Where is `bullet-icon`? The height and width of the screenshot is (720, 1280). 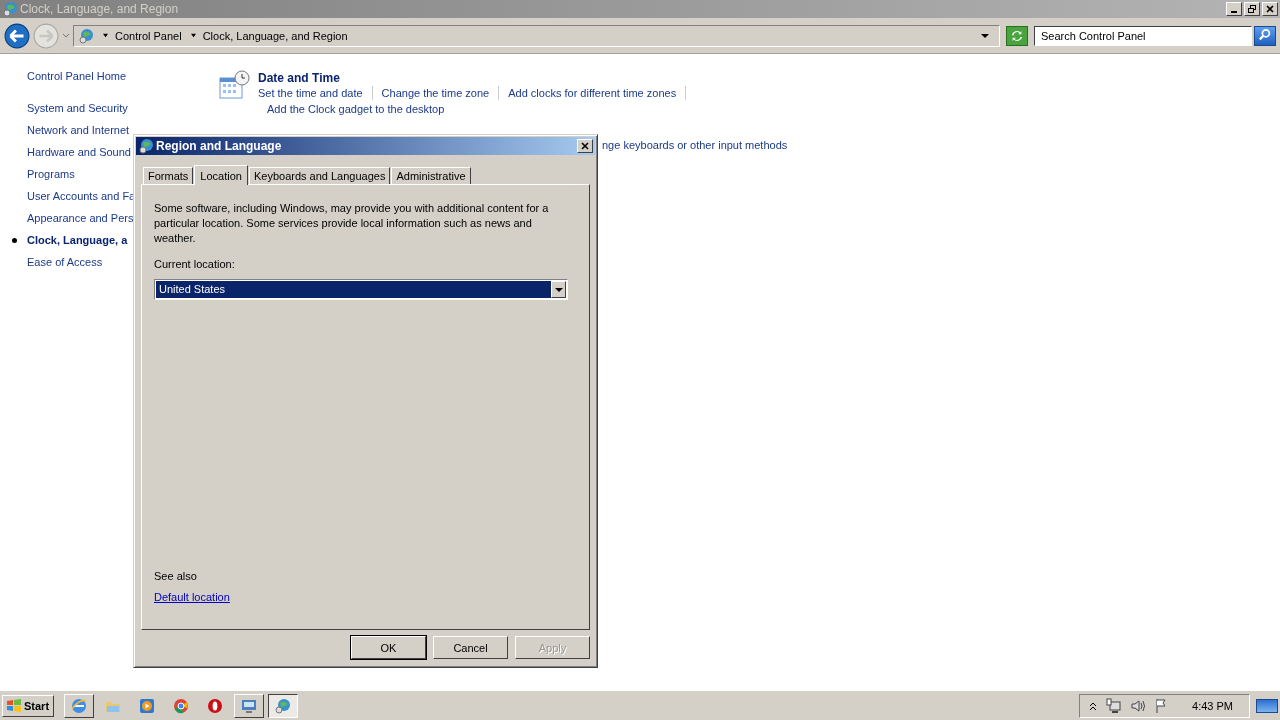 bullet-icon is located at coordinates (14, 240).